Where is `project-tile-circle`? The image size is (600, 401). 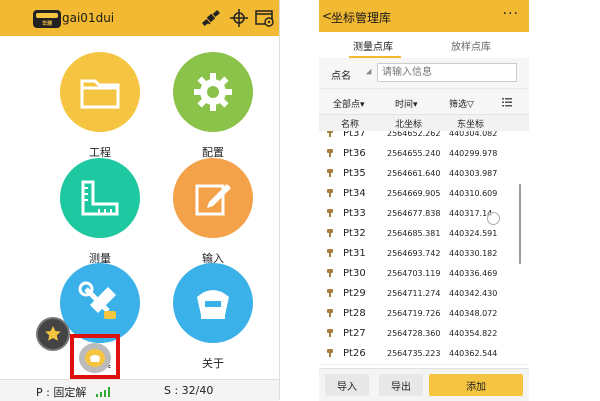 project-tile-circle is located at coordinates (100, 92).